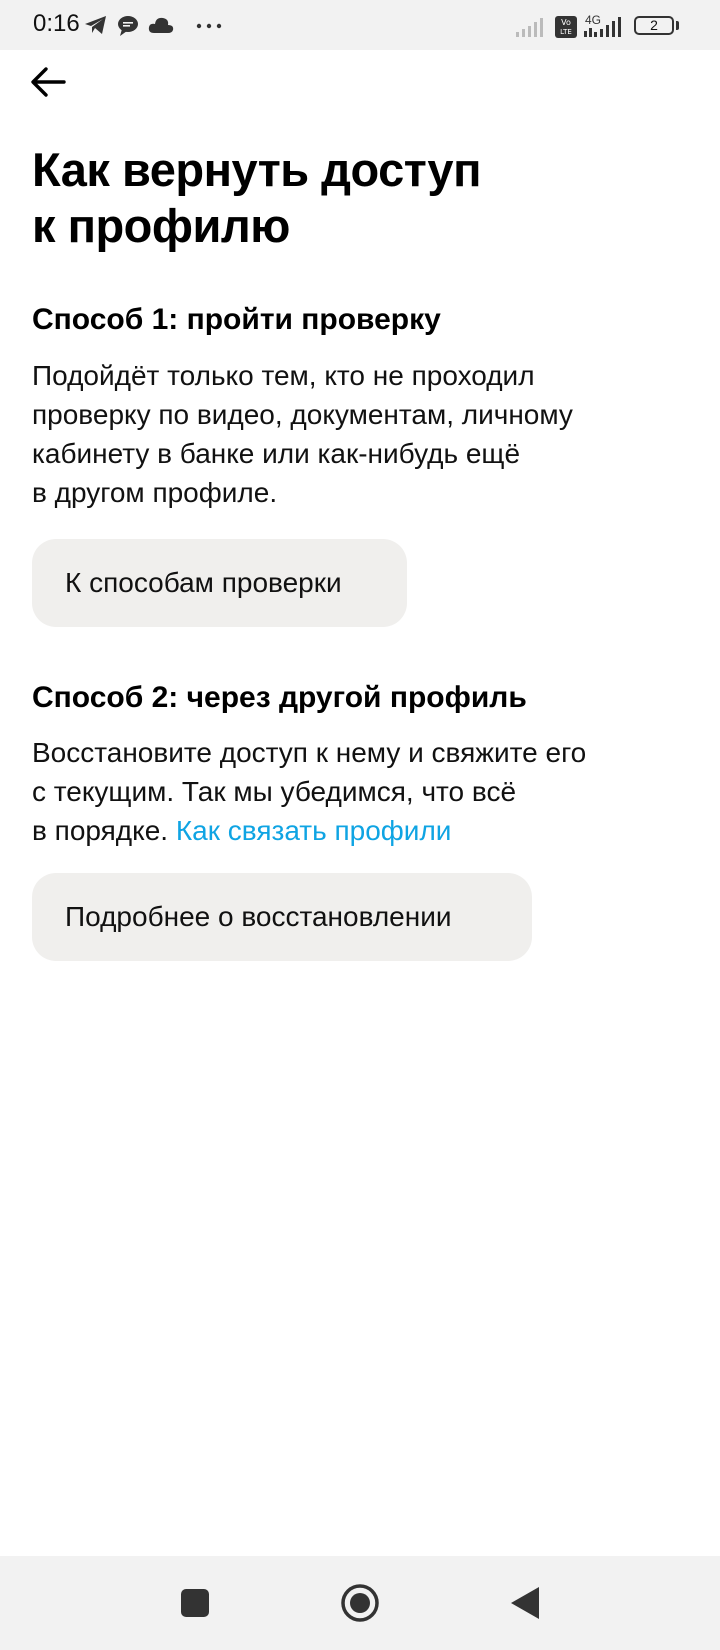 The width and height of the screenshot is (720, 1650). Describe the element at coordinates (279, 697) in the screenshot. I see `method2-heading: Способ 2: через другой профиль` at that location.